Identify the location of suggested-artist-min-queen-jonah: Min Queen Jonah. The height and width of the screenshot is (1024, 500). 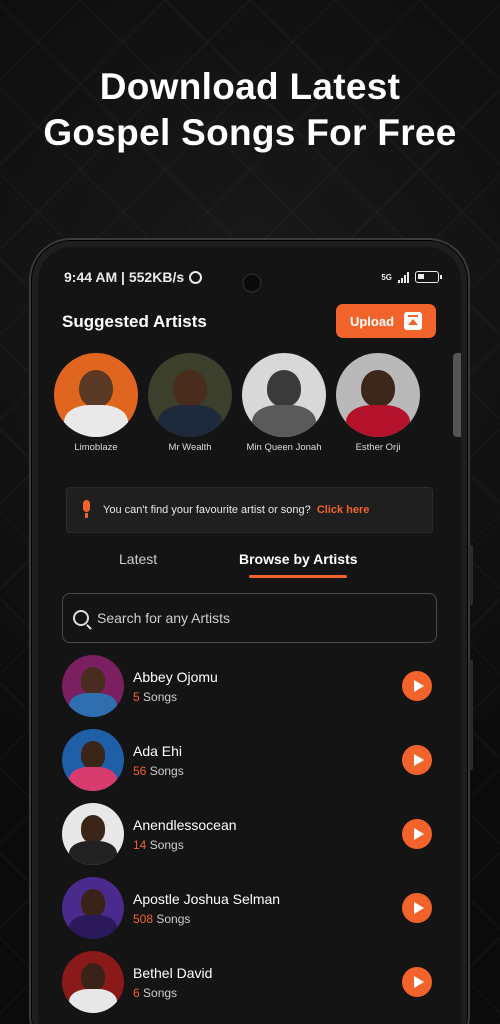
(284, 403).